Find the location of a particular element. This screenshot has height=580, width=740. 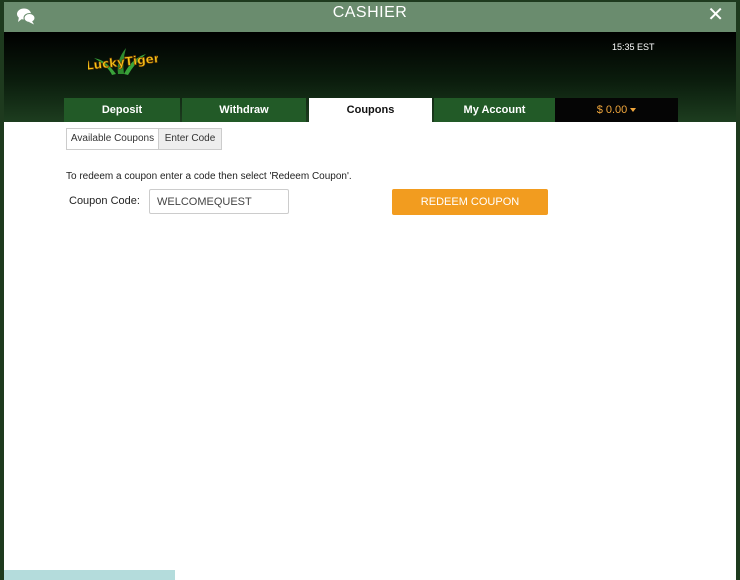

bottom-panel-strip is located at coordinates (89, 575).